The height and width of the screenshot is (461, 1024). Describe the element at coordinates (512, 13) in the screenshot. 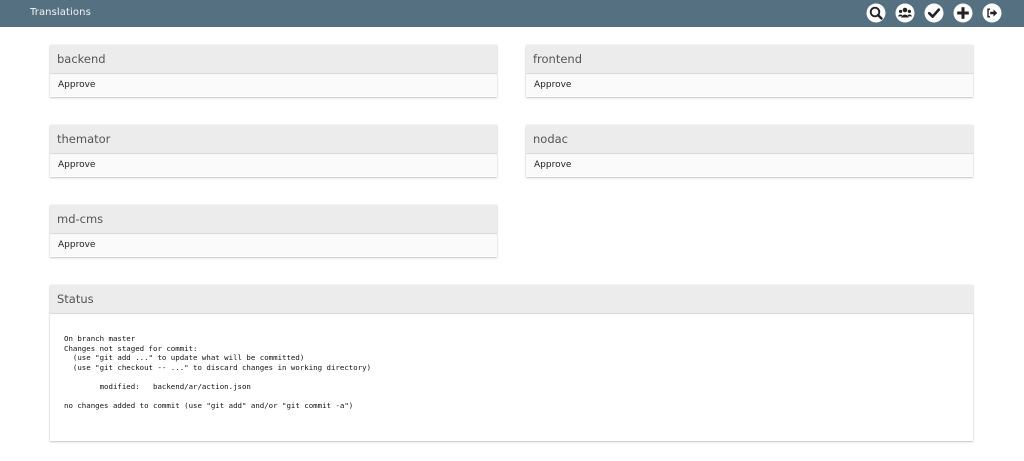

I see `top-navbar: Translations` at that location.